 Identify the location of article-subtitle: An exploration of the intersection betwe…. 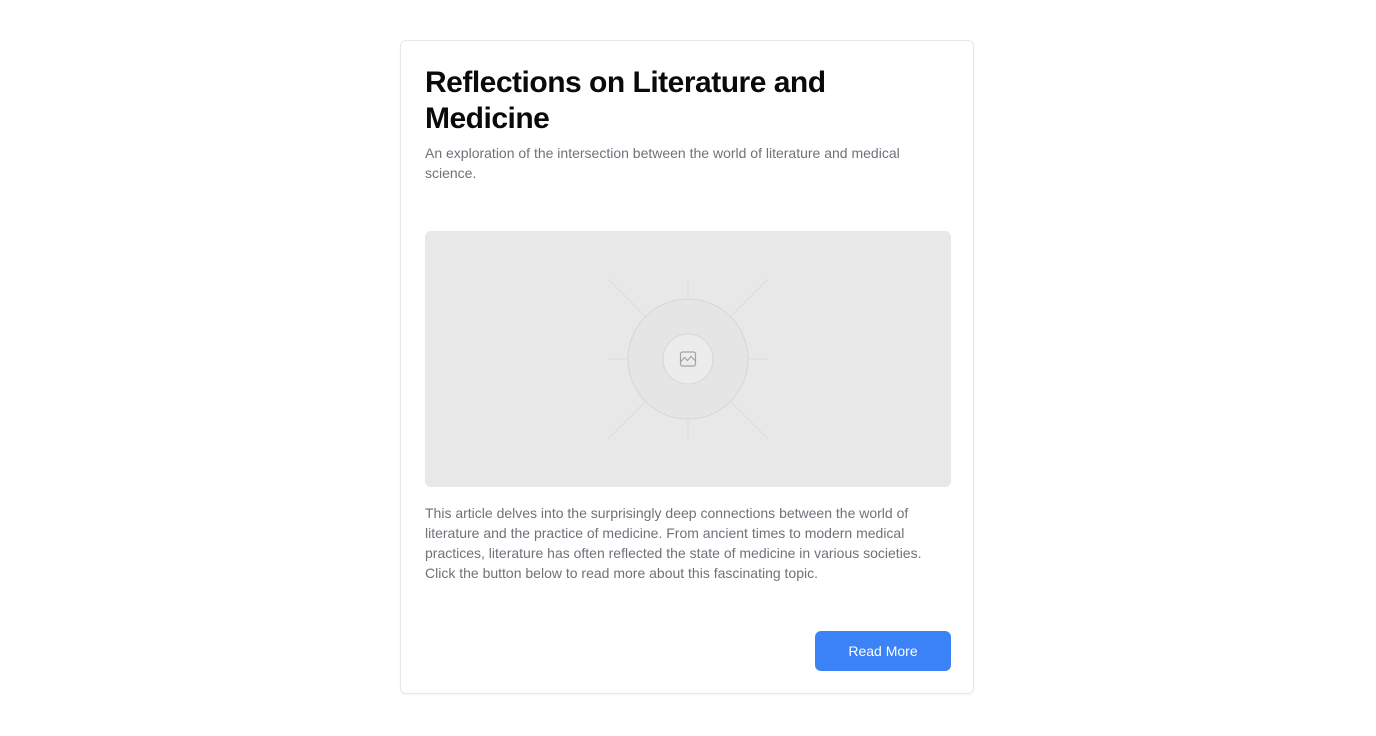
(662, 163).